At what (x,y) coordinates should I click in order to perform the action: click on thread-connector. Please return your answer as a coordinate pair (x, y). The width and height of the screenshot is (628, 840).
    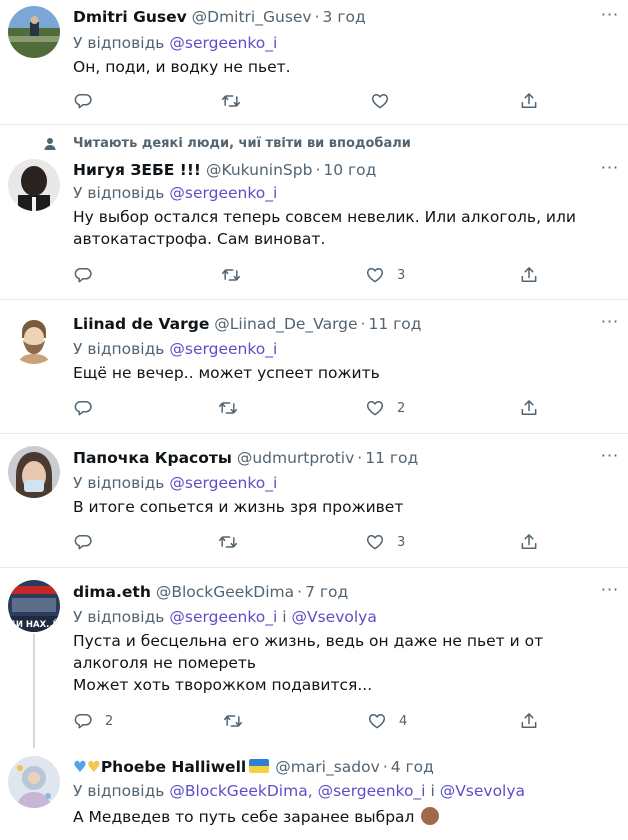
    Looking at the image, I should click on (34, 691).